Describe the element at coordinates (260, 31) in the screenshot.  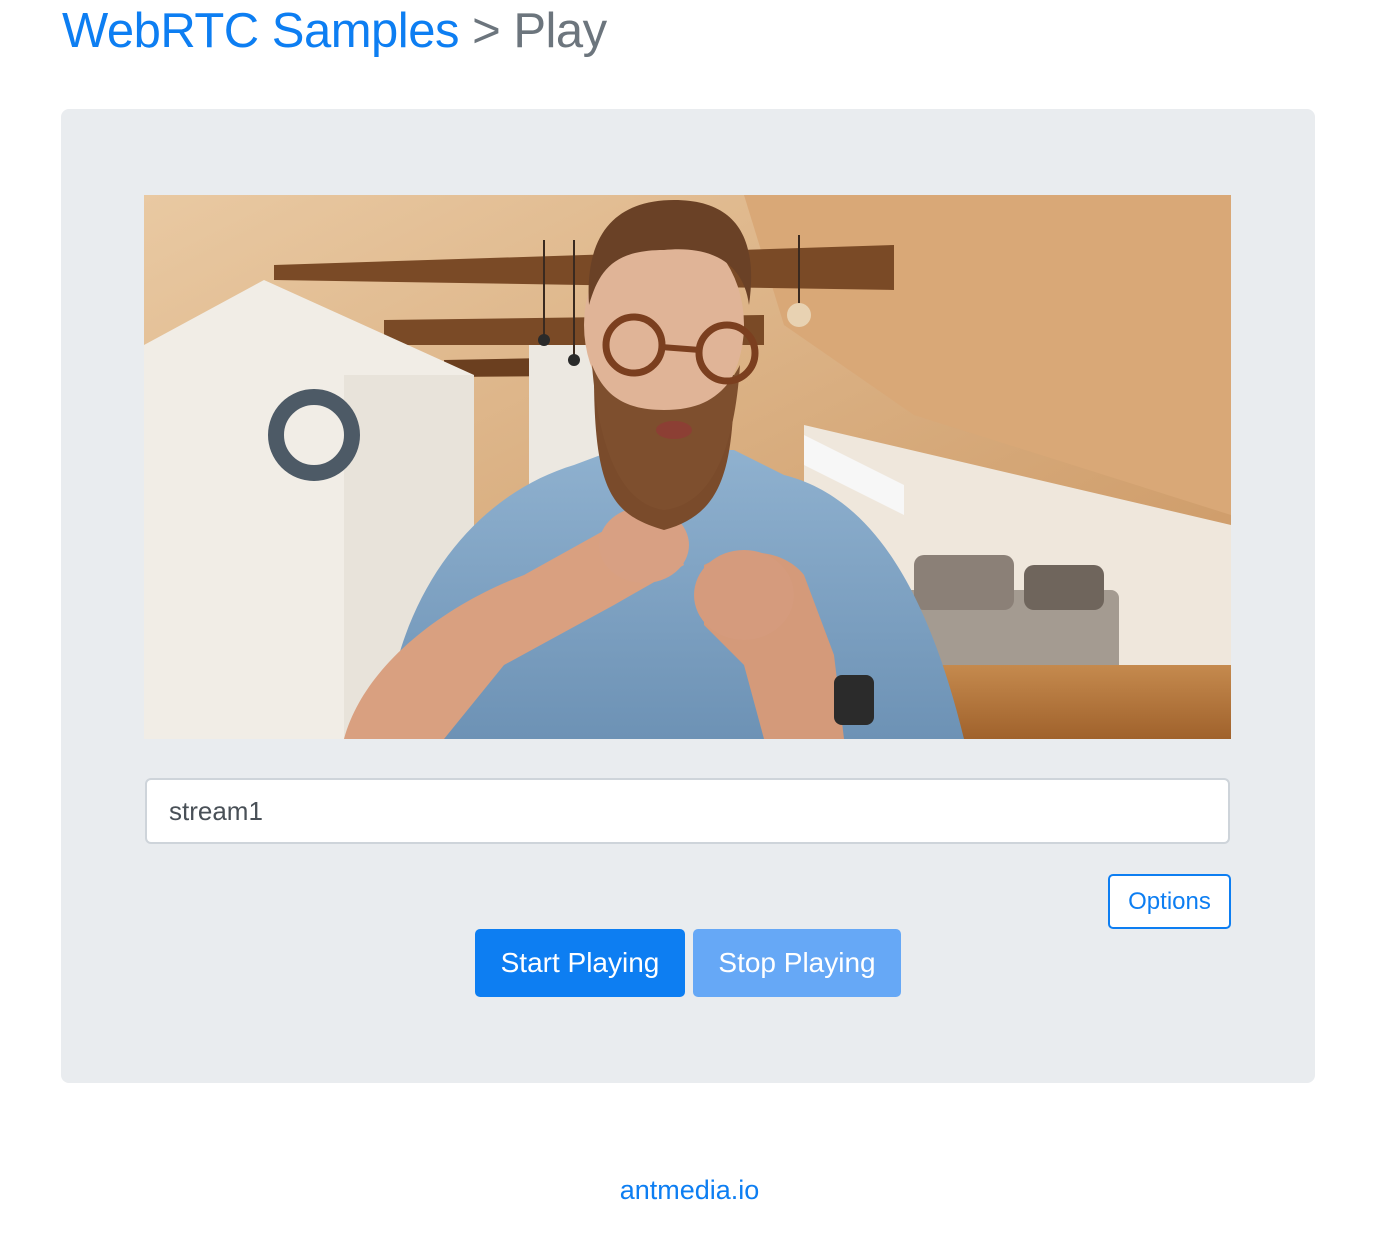
I see `home-link: WebRTC Samples` at that location.